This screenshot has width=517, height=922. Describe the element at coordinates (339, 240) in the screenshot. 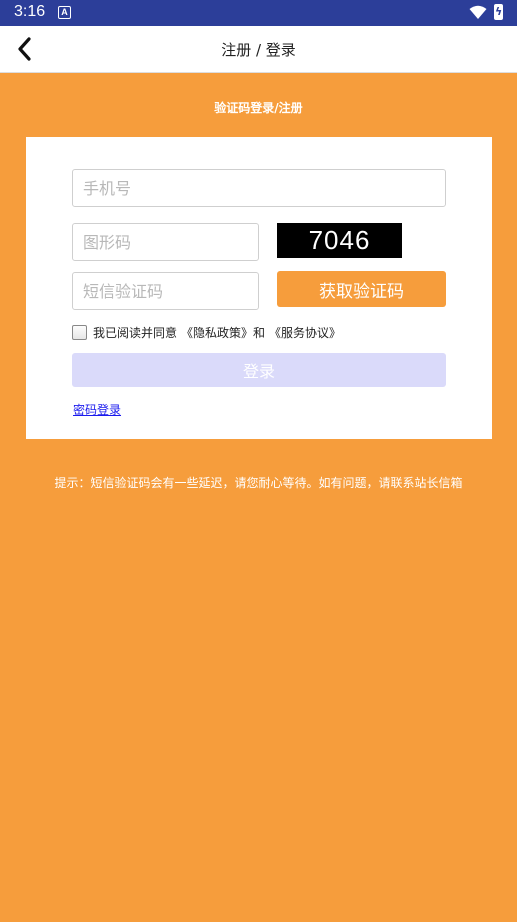

I see `captcha-image: 7046` at that location.